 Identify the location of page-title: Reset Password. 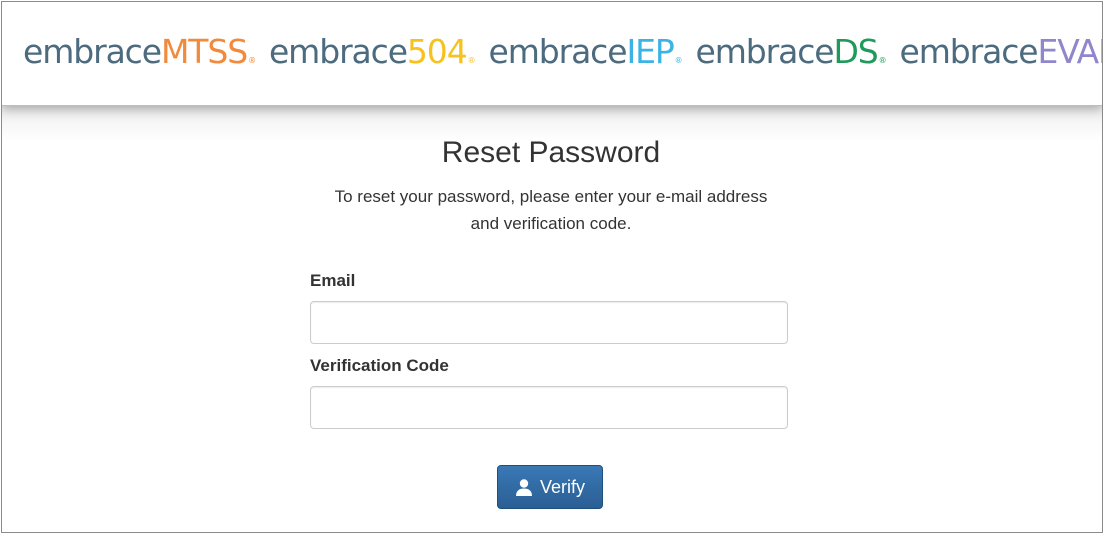
(551, 152).